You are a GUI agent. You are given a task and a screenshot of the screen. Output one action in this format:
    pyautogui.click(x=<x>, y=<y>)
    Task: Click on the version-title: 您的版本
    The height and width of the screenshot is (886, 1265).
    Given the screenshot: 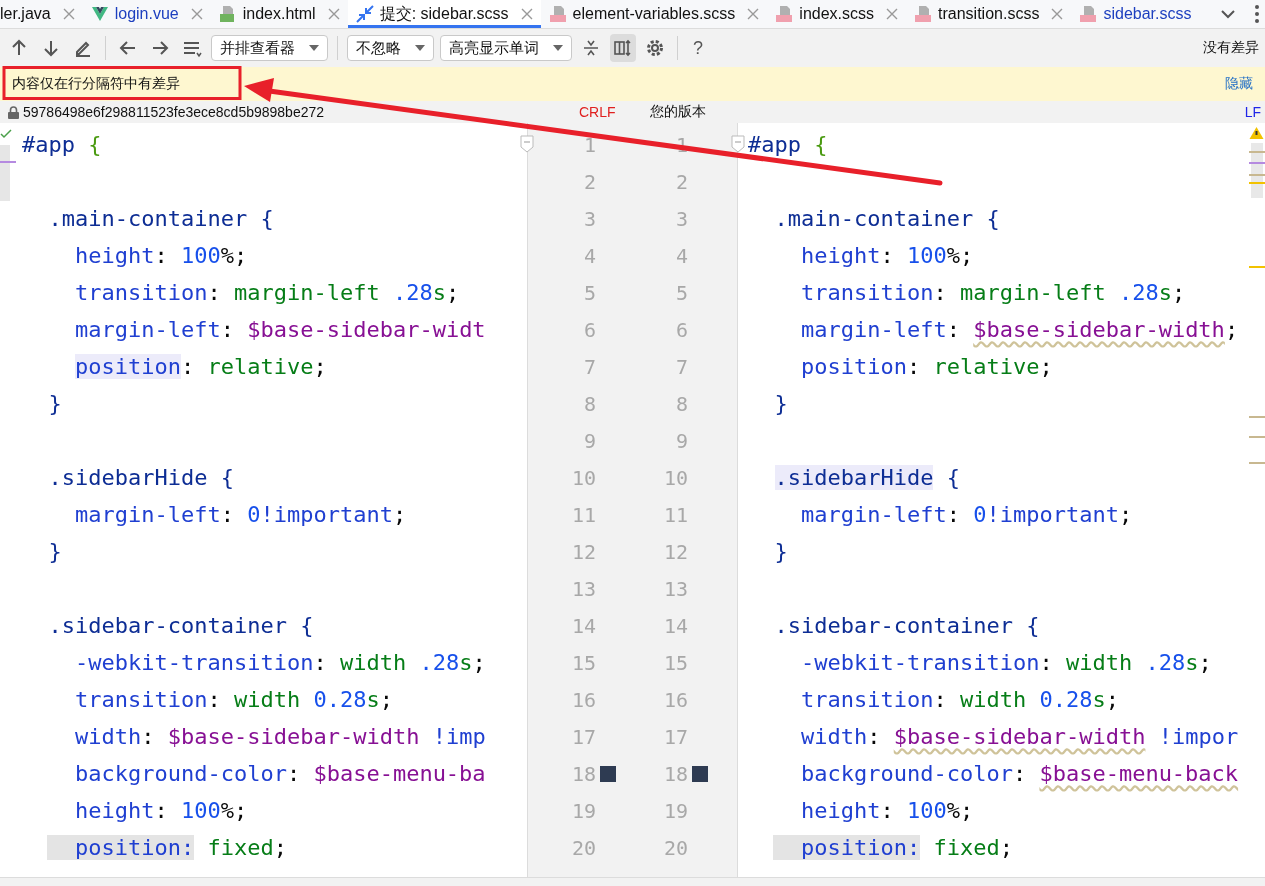 What is the action you would take?
    pyautogui.click(x=678, y=112)
    